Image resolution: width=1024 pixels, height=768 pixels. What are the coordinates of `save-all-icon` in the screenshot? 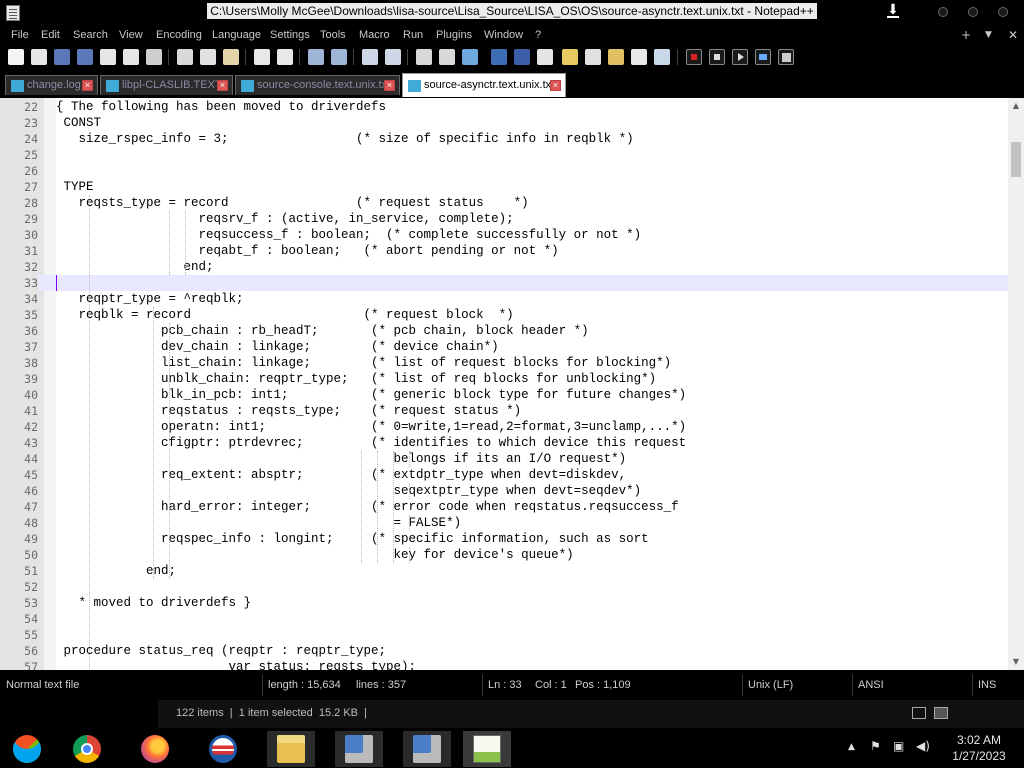 It's located at (85, 57).